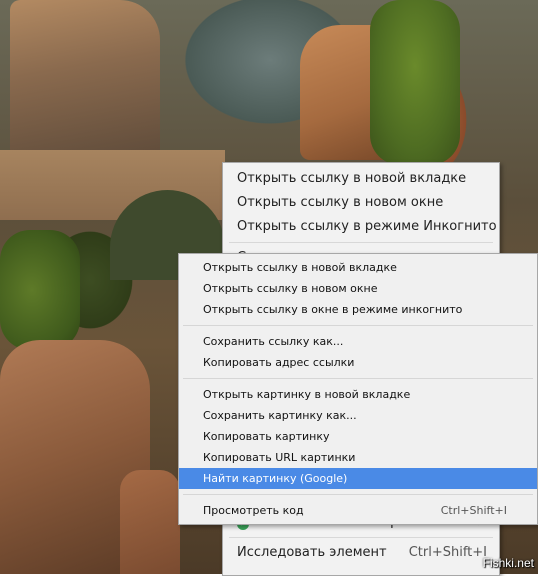 Image resolution: width=538 pixels, height=576 pixels. What do you see at coordinates (361, 227) in the screenshot?
I see `menu-item-open-link-incognito: Открыть ссылку в режиме Инкогнито` at bounding box center [361, 227].